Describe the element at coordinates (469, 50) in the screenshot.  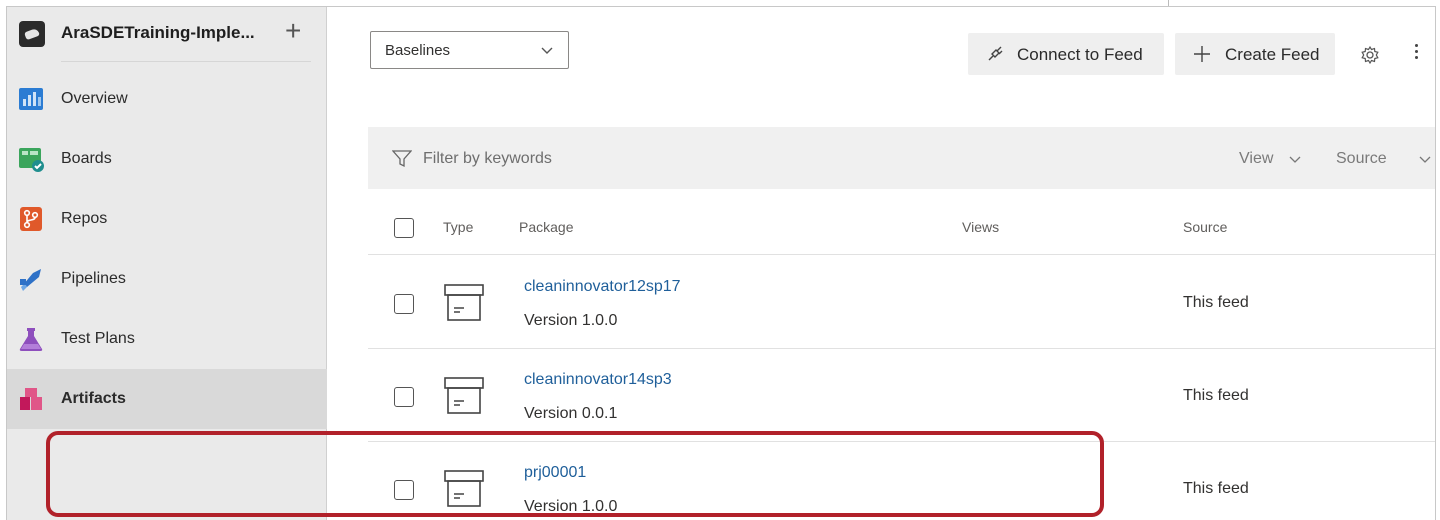
I see `feed-selector-dropdown: Baselines` at that location.